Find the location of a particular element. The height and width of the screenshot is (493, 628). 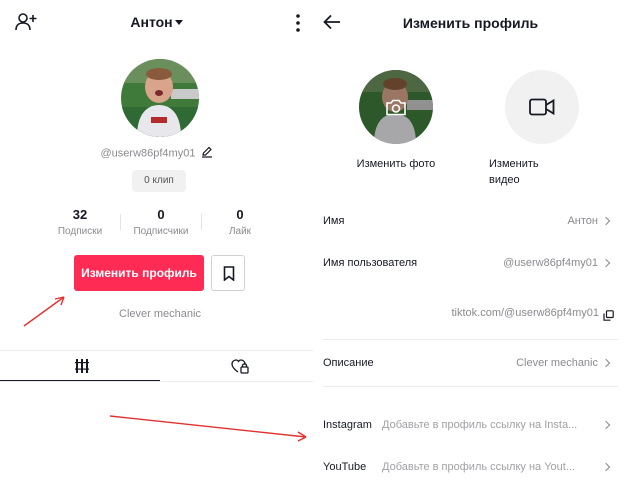

name-label: Имя is located at coordinates (334, 221).